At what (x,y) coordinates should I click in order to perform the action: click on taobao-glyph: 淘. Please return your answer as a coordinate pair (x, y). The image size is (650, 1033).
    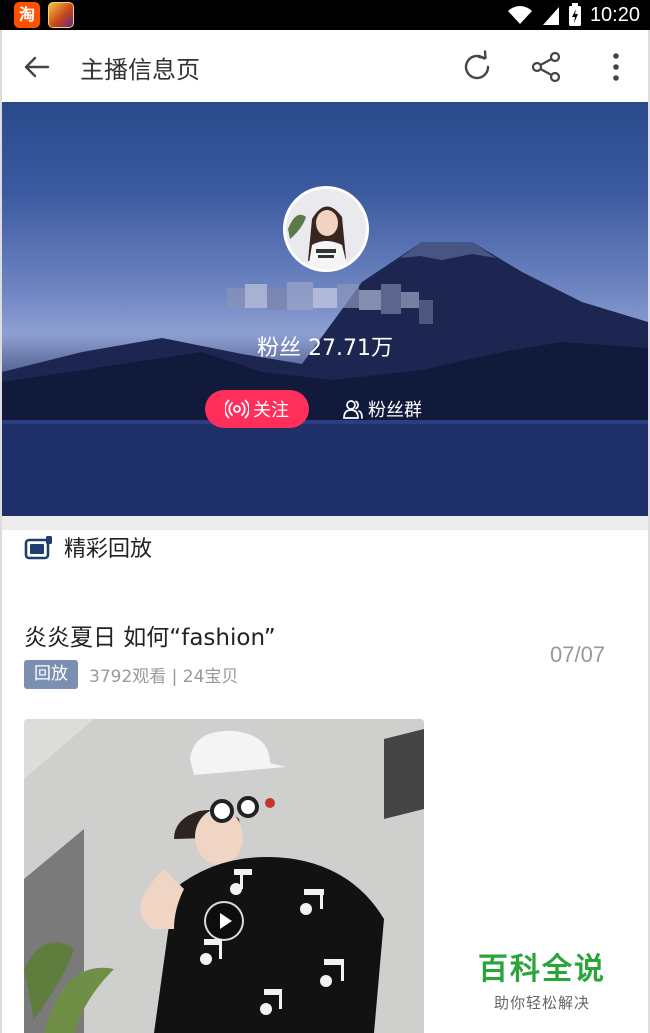
    Looking at the image, I should click on (26, 14).